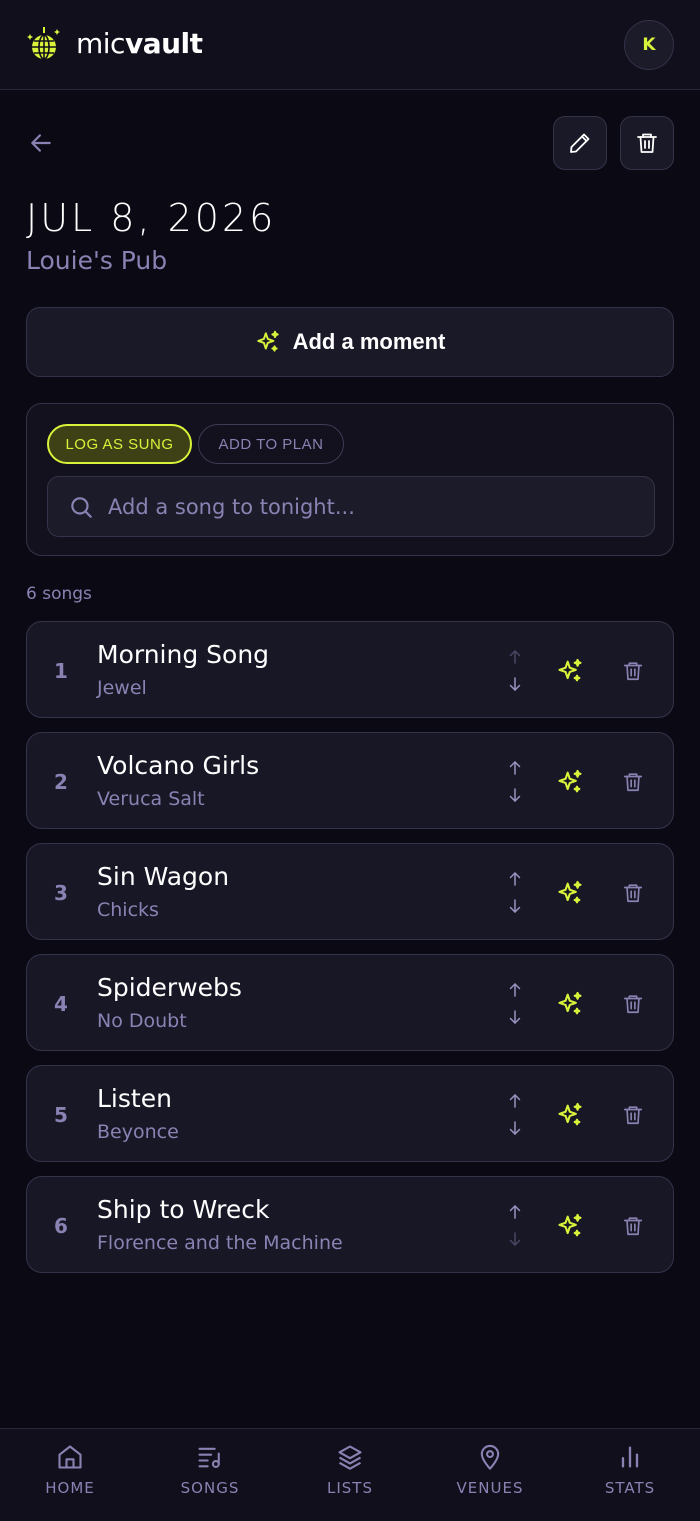  What do you see at coordinates (61, 1003) in the screenshot?
I see `song-number: 4` at bounding box center [61, 1003].